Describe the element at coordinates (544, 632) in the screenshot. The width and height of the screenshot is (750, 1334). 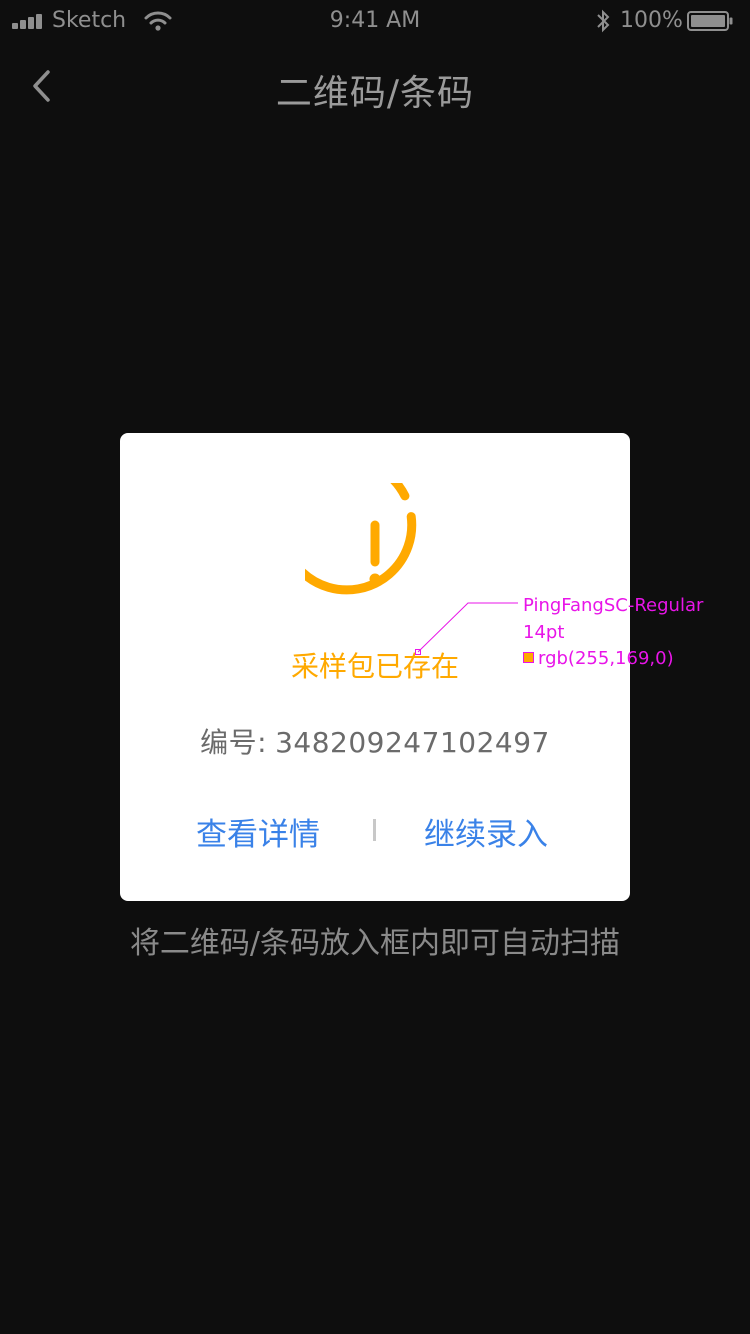
I see `annotation-size: 14pt` at that location.